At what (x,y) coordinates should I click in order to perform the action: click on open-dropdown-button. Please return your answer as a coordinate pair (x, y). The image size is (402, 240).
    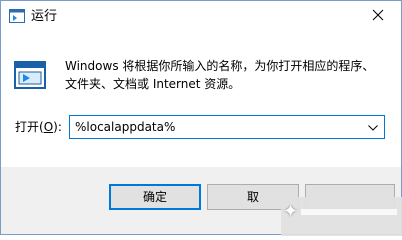
    Looking at the image, I should click on (373, 127).